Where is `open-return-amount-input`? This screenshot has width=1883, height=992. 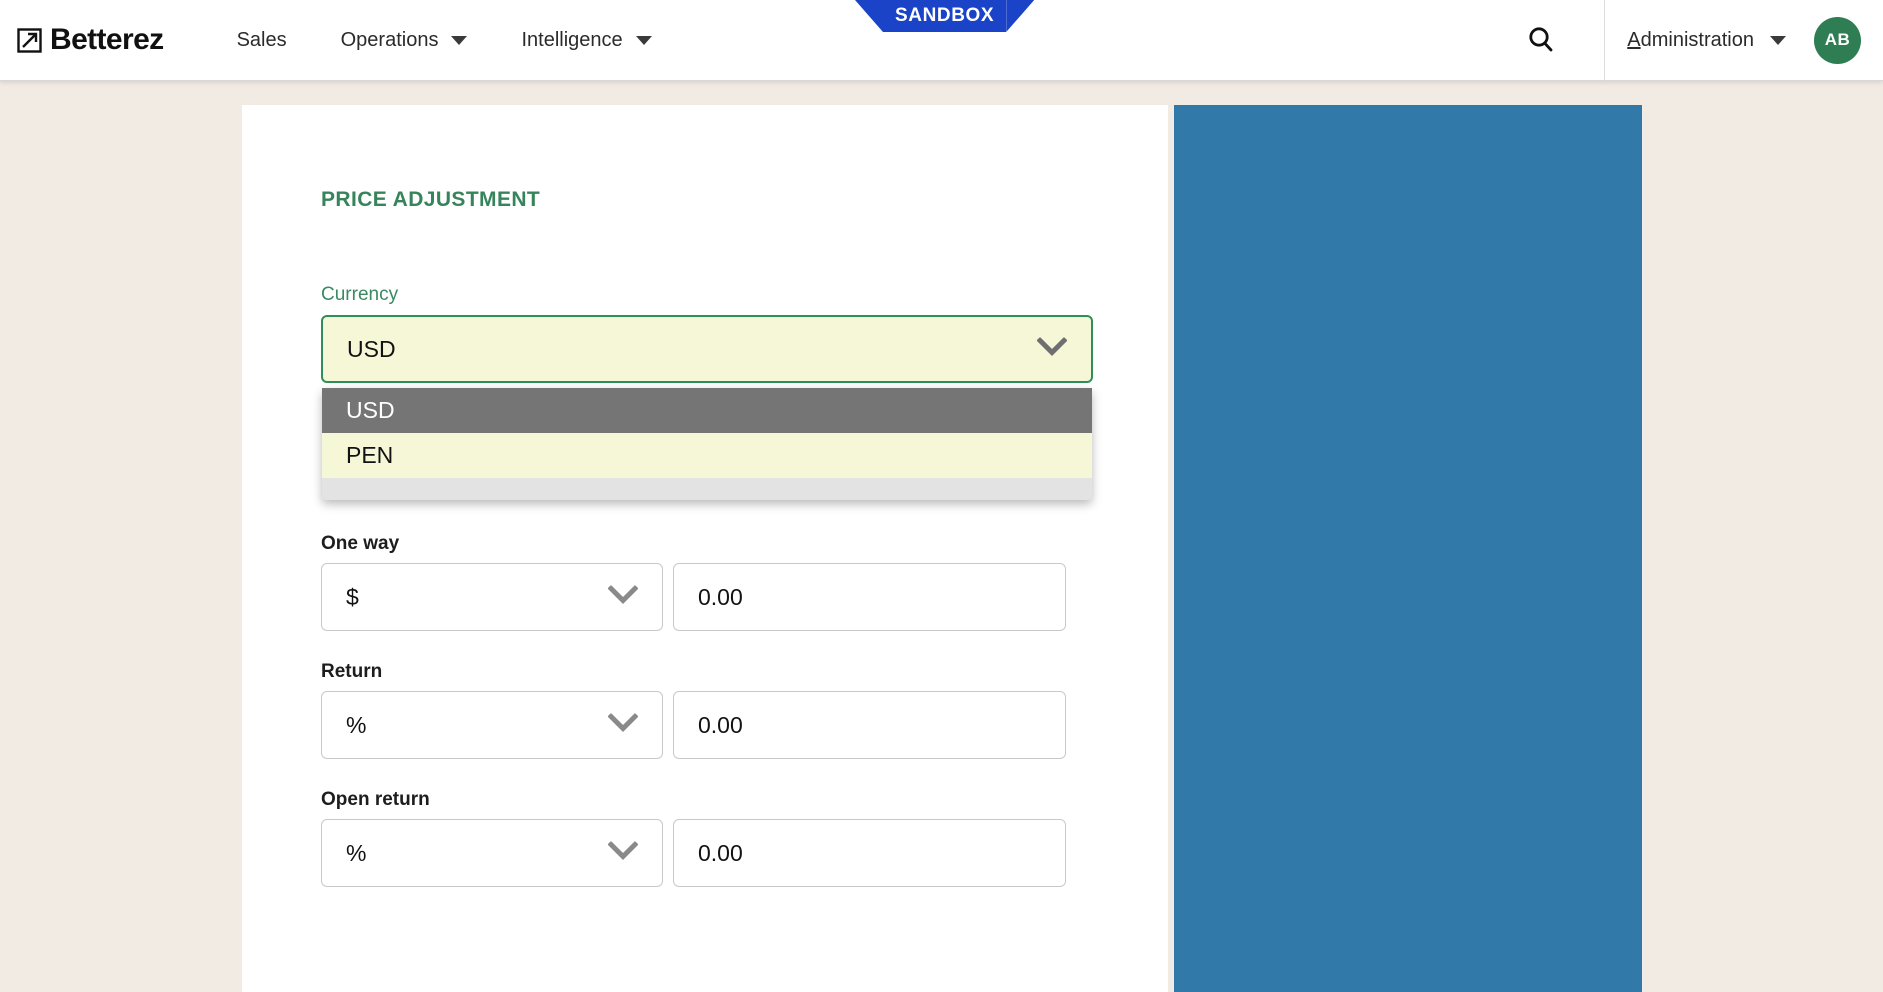 open-return-amount-input is located at coordinates (869, 853).